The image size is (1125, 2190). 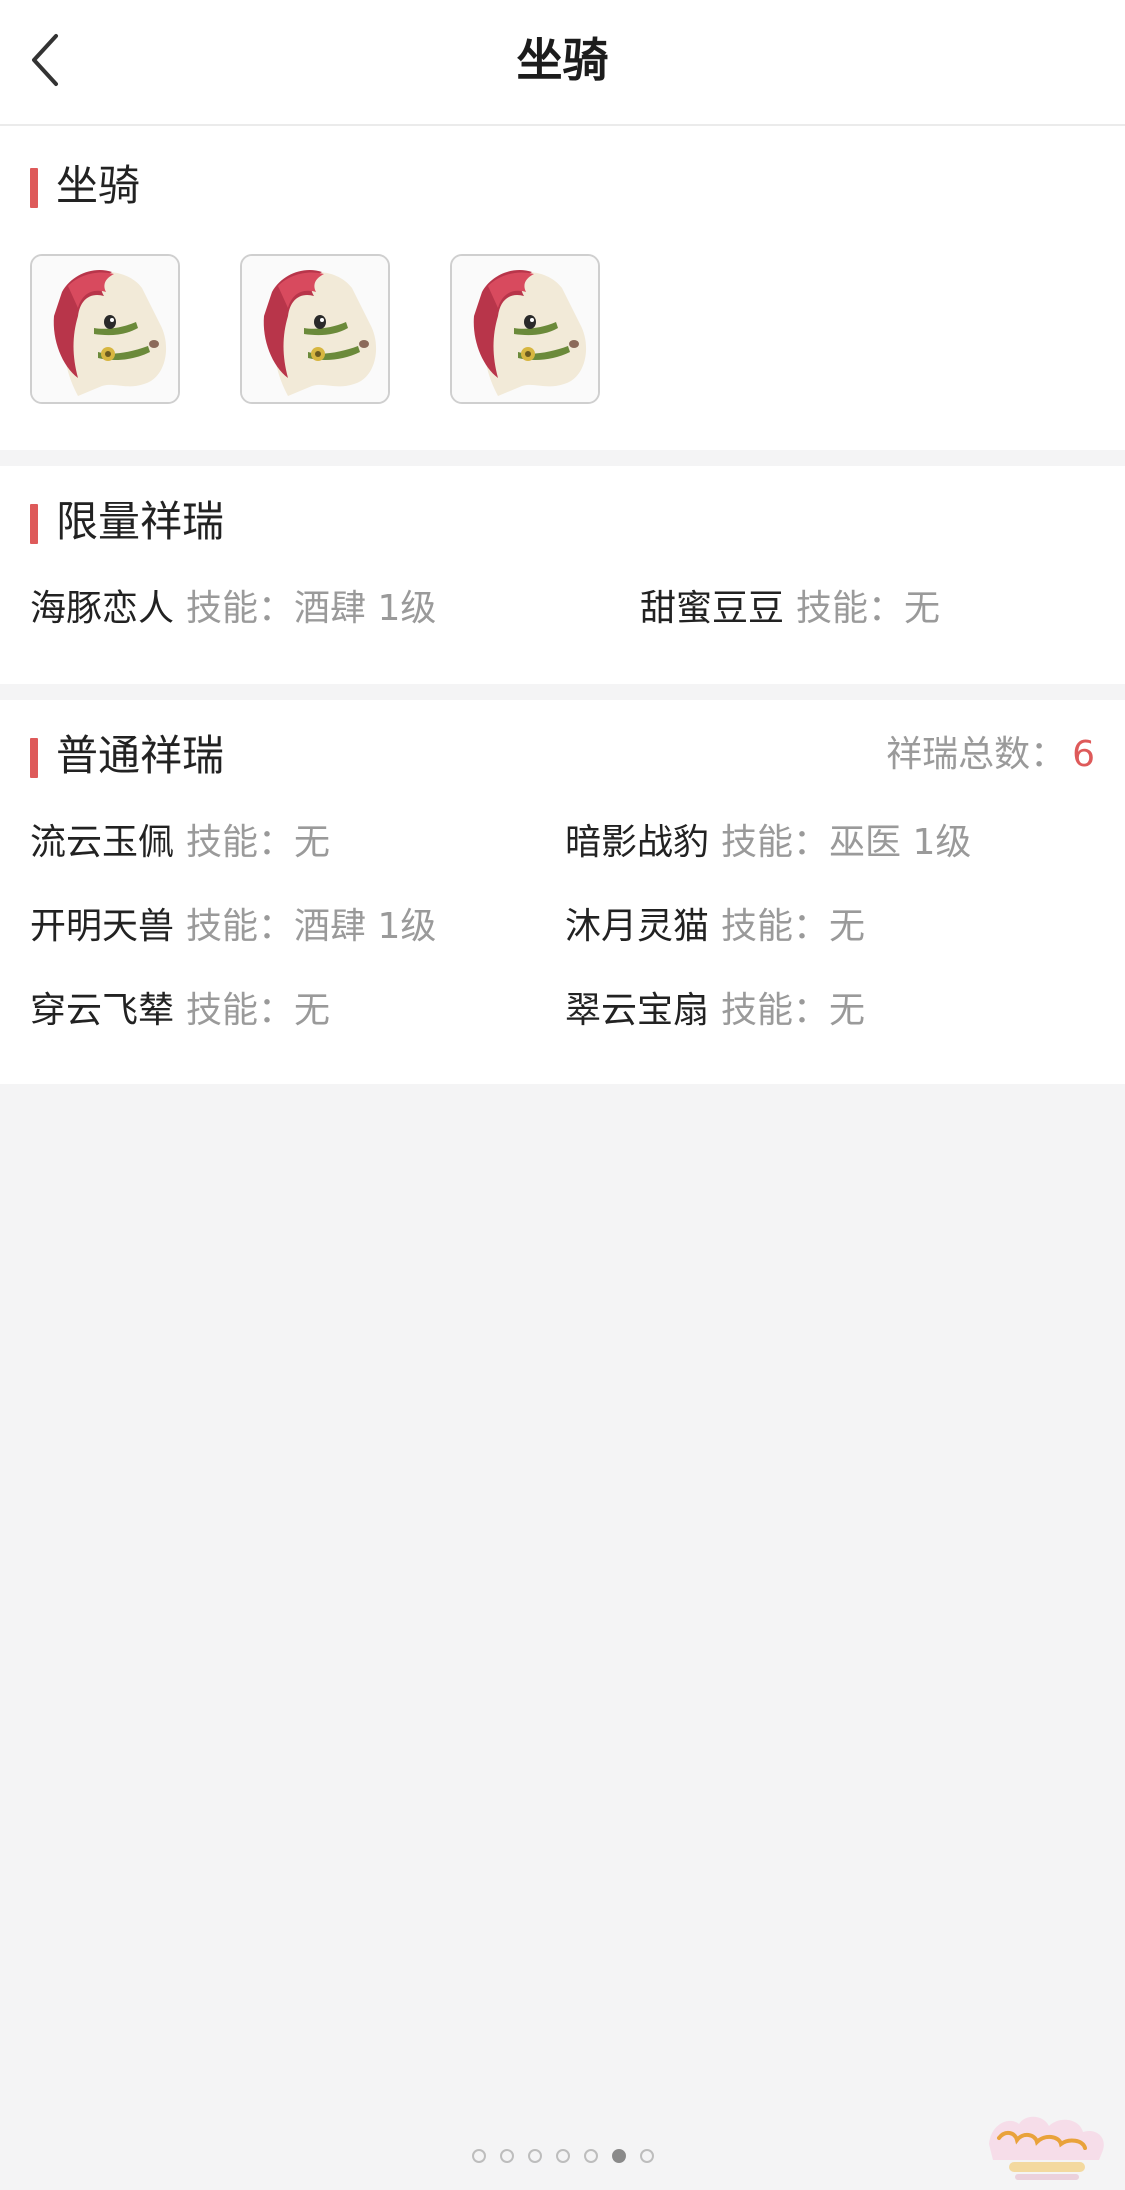 What do you see at coordinates (1046, 2148) in the screenshot?
I see `game-logo-watermark` at bounding box center [1046, 2148].